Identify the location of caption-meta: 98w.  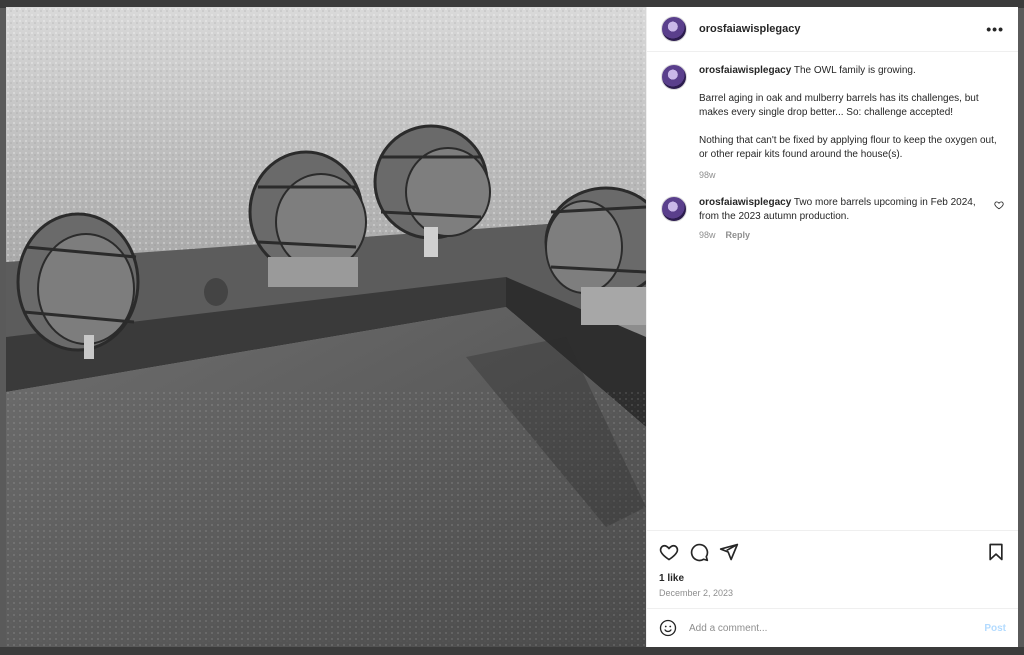
(851, 175).